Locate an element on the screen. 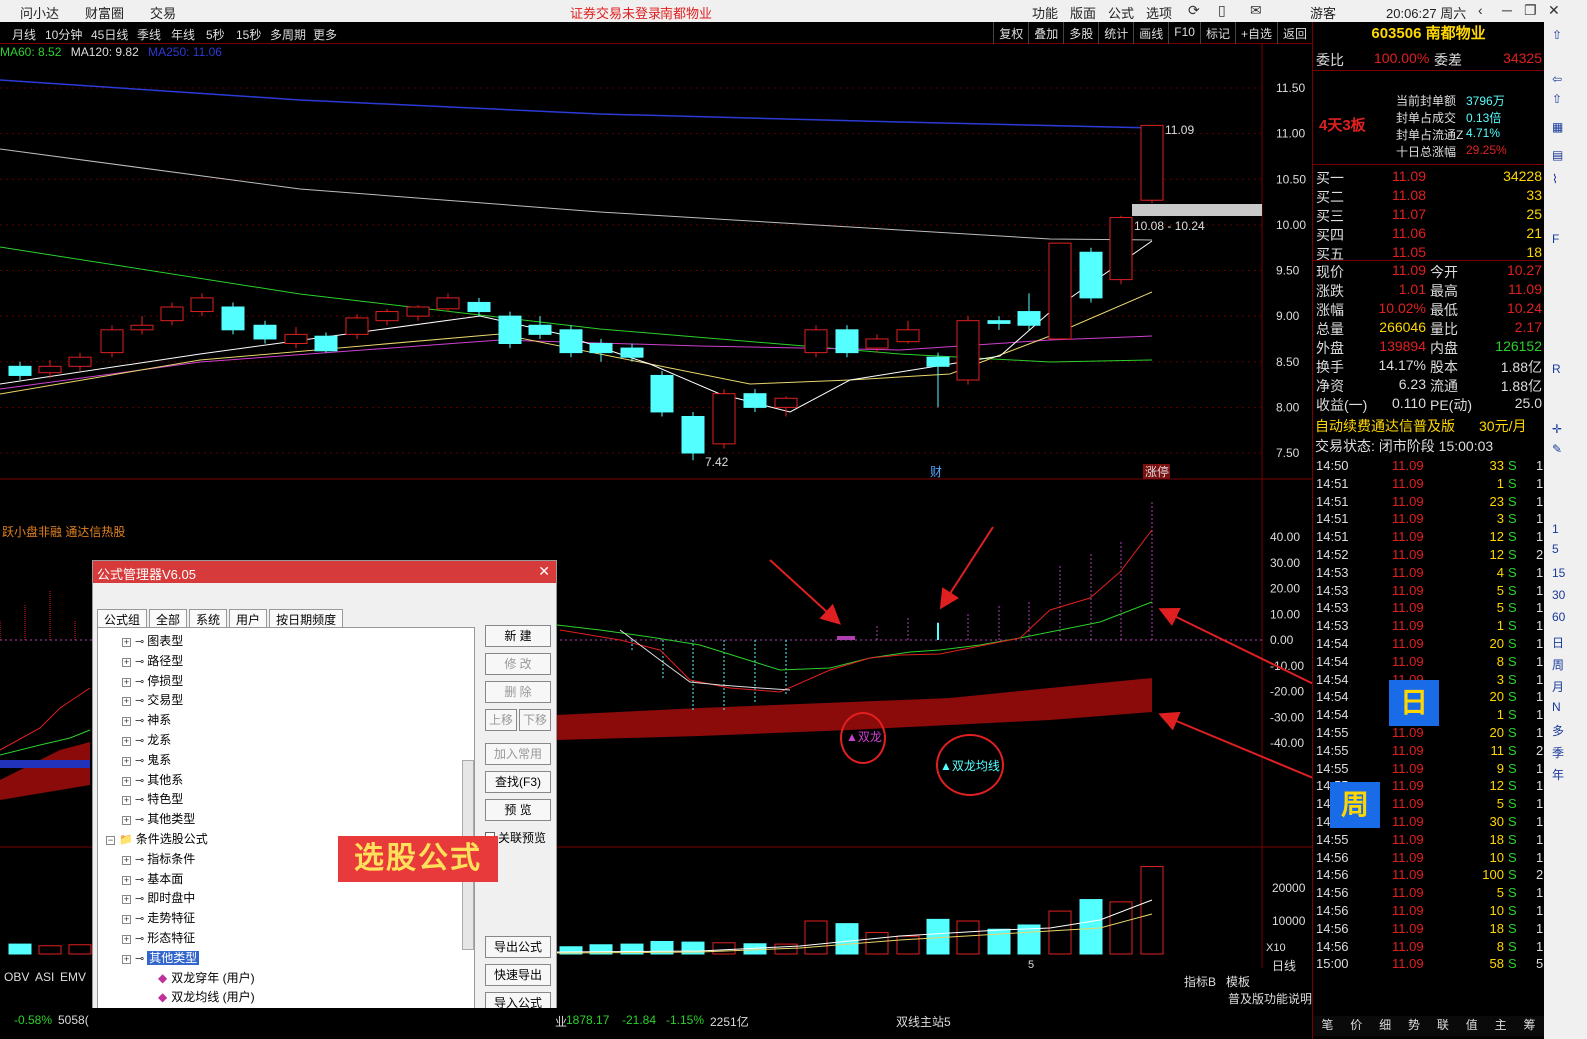  chart-icon: ▤ is located at coordinates (1557, 155).